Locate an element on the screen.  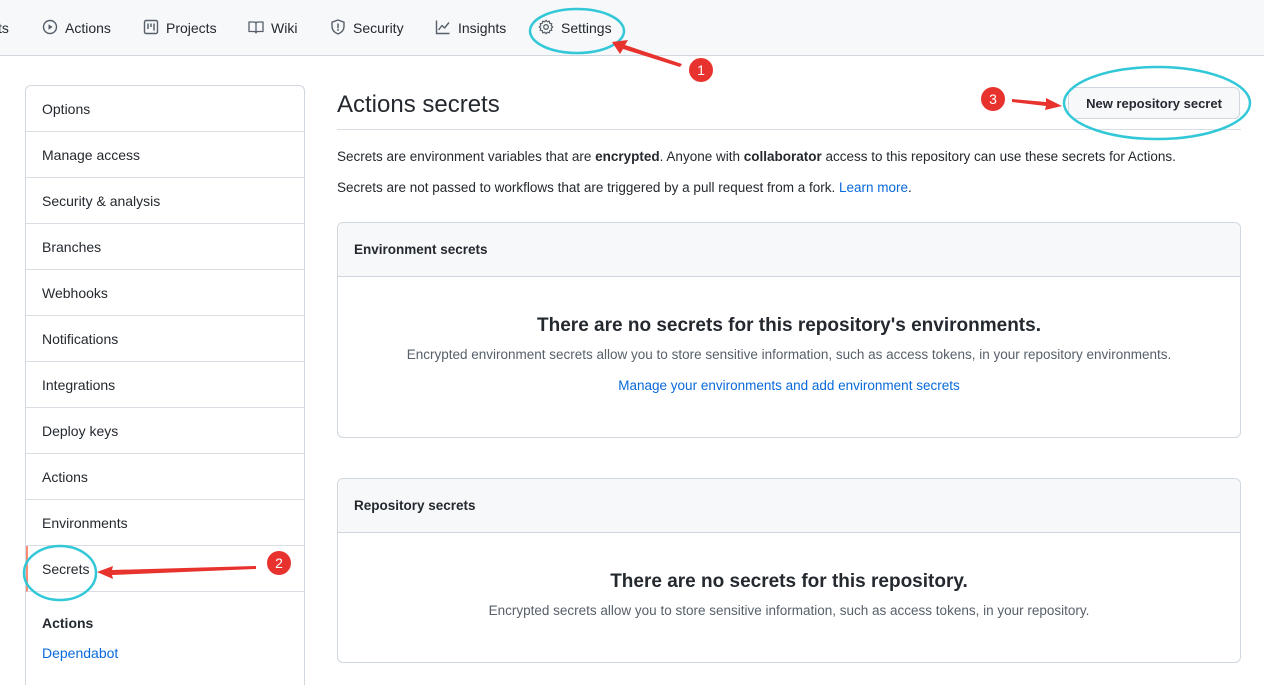
sidebar-item-notifications: Notifications is located at coordinates (165, 339).